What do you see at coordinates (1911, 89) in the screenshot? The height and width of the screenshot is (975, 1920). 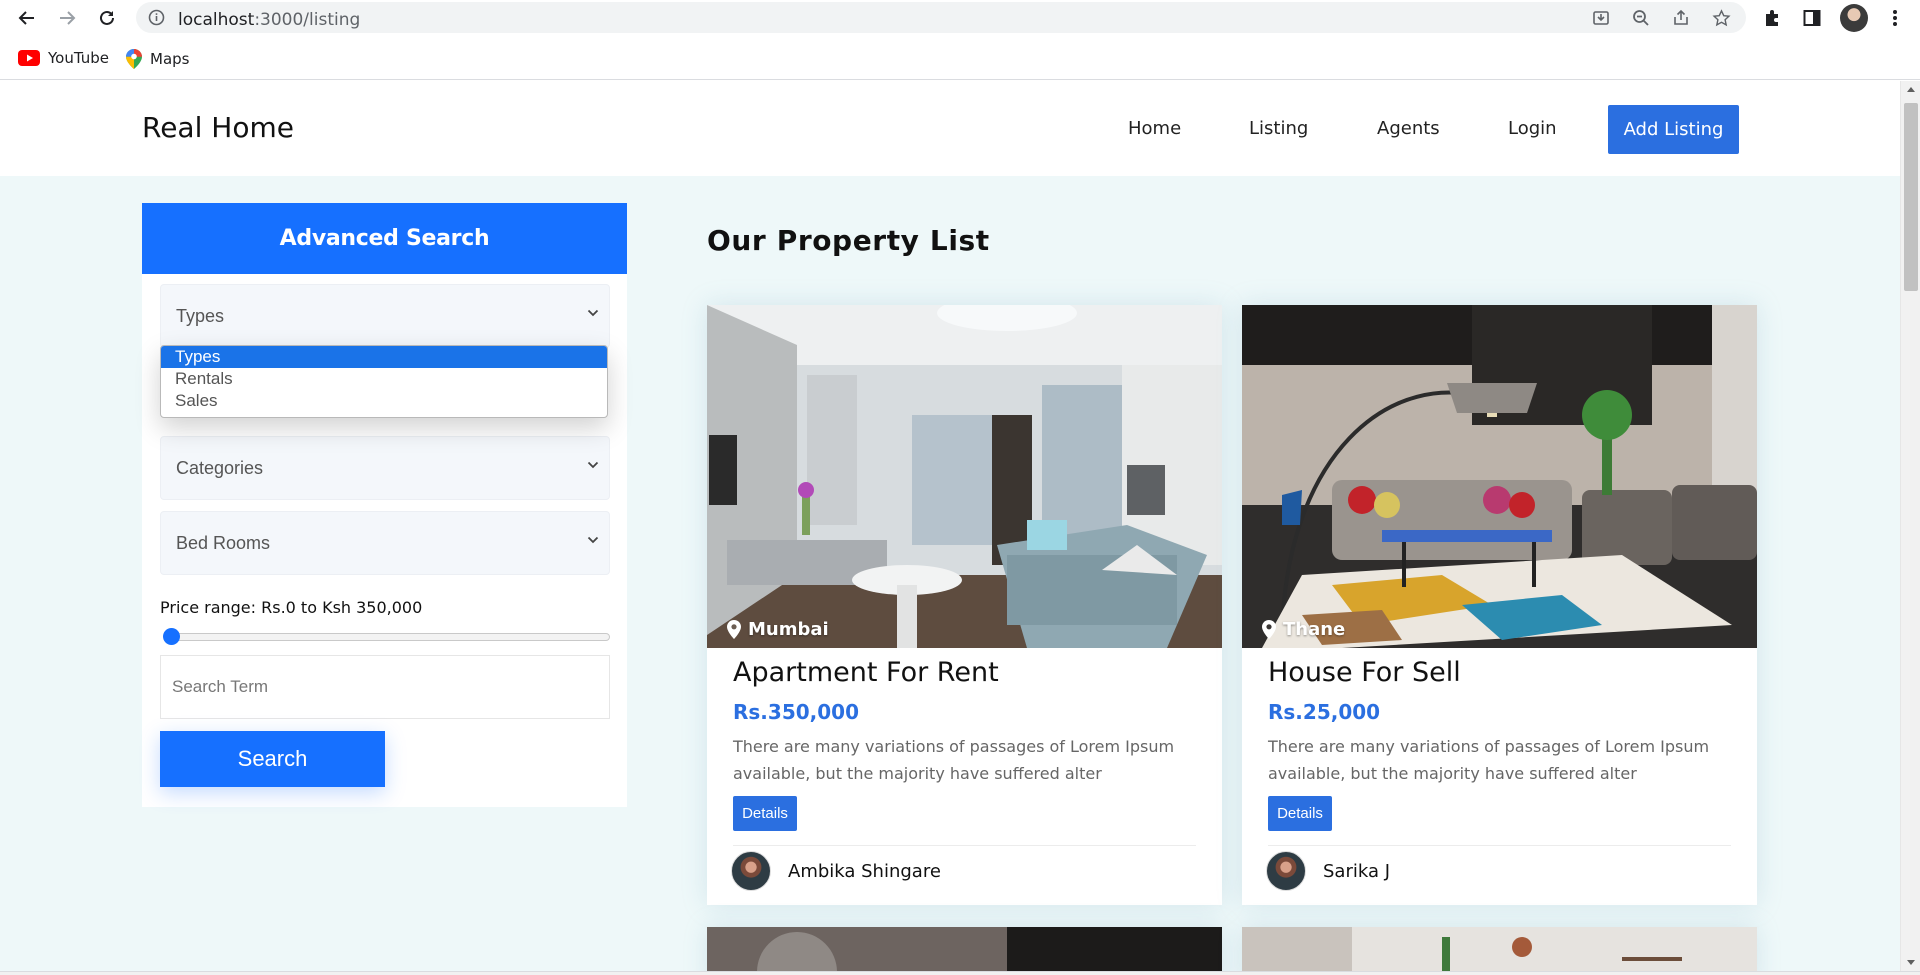 I see `scroll-up-icon` at bounding box center [1911, 89].